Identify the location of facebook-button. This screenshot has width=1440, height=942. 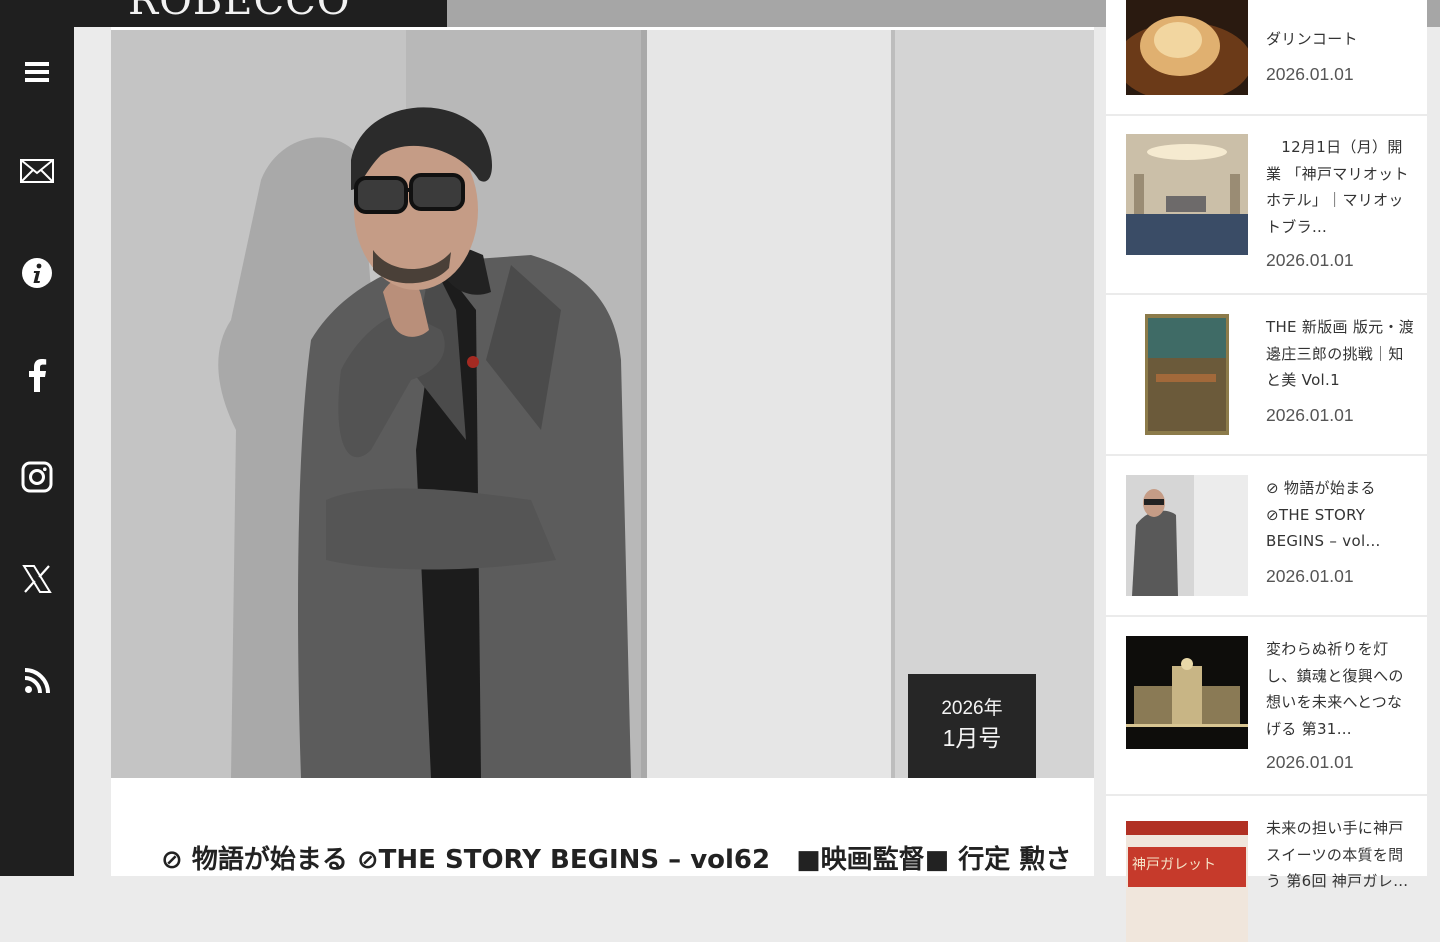
(37, 375).